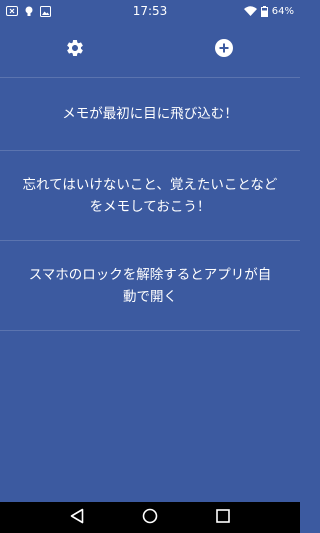  I want to click on navigation-bar, so click(150, 517).